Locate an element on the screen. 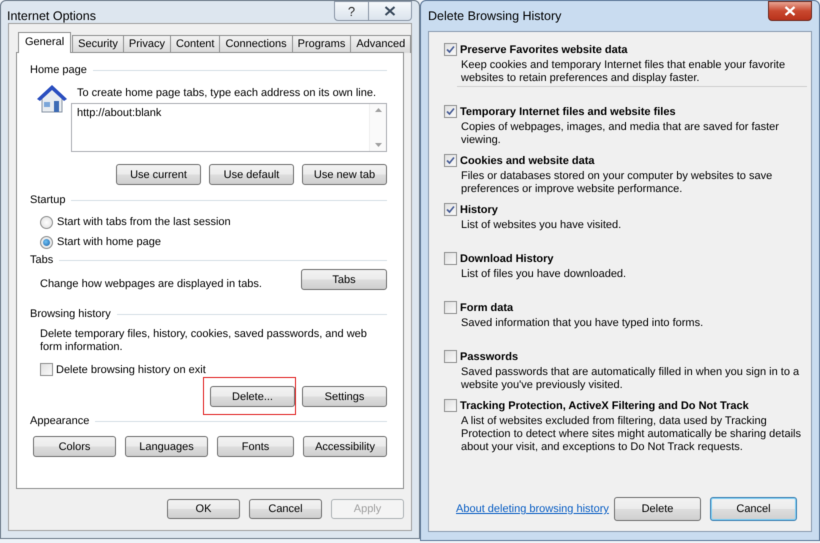  home-page-field: http://about:blank is located at coordinates (229, 127).